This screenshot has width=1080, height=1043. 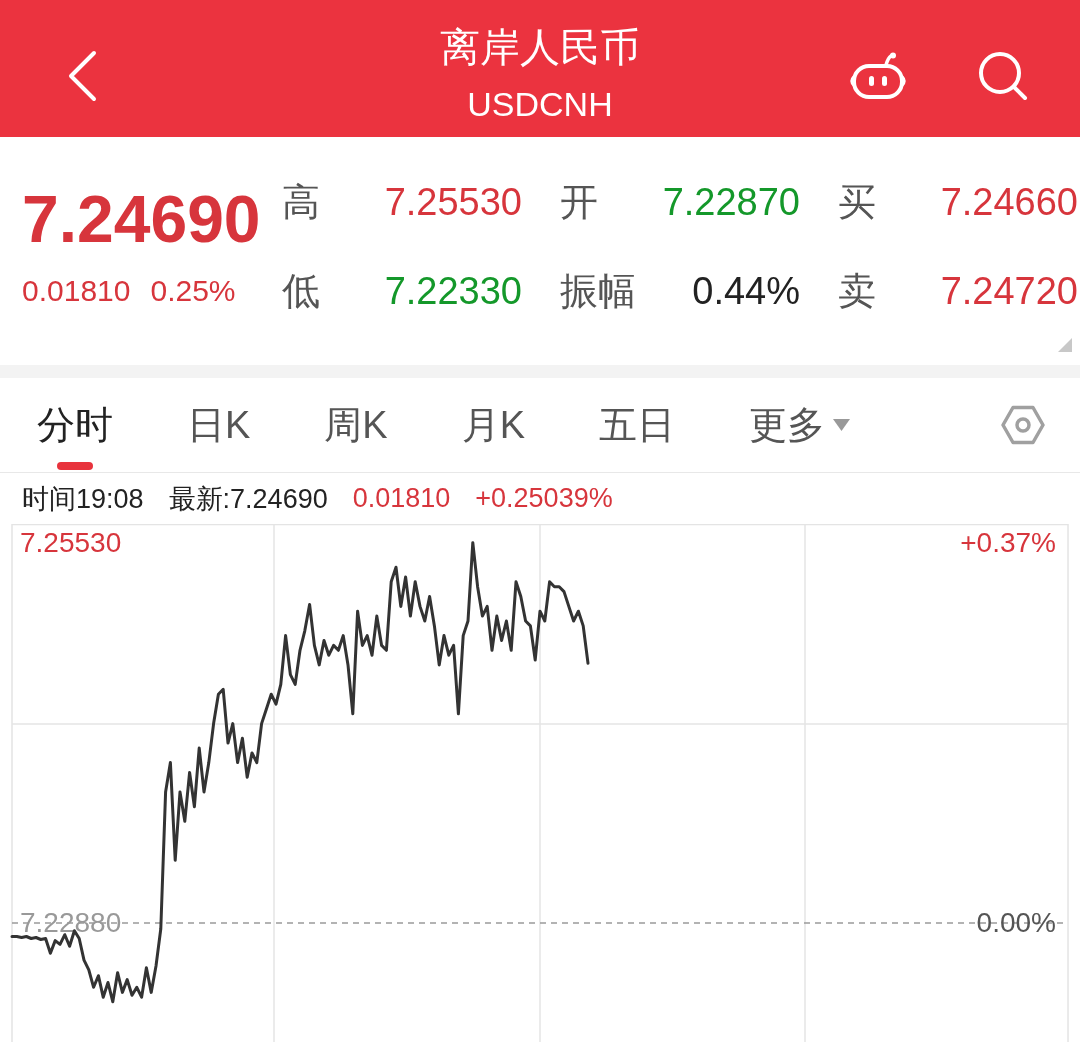 I want to click on quote-value: 7.22870, so click(x=731, y=202).